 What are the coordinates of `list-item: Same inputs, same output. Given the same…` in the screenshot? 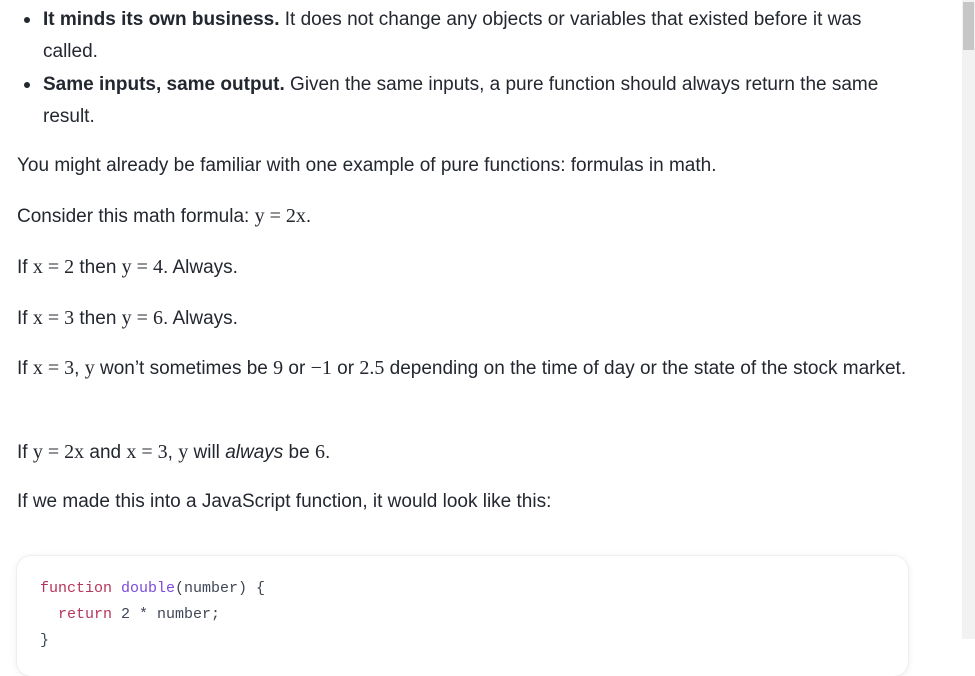 It's located at (462, 101).